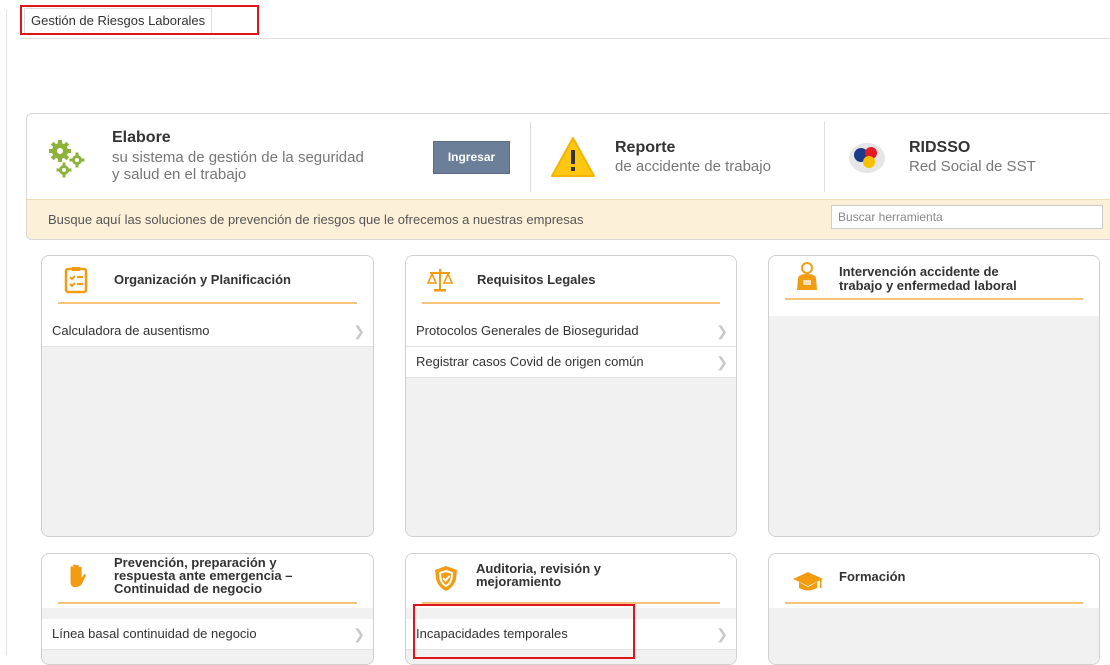  I want to click on reporte-title: Reporte, so click(645, 147).